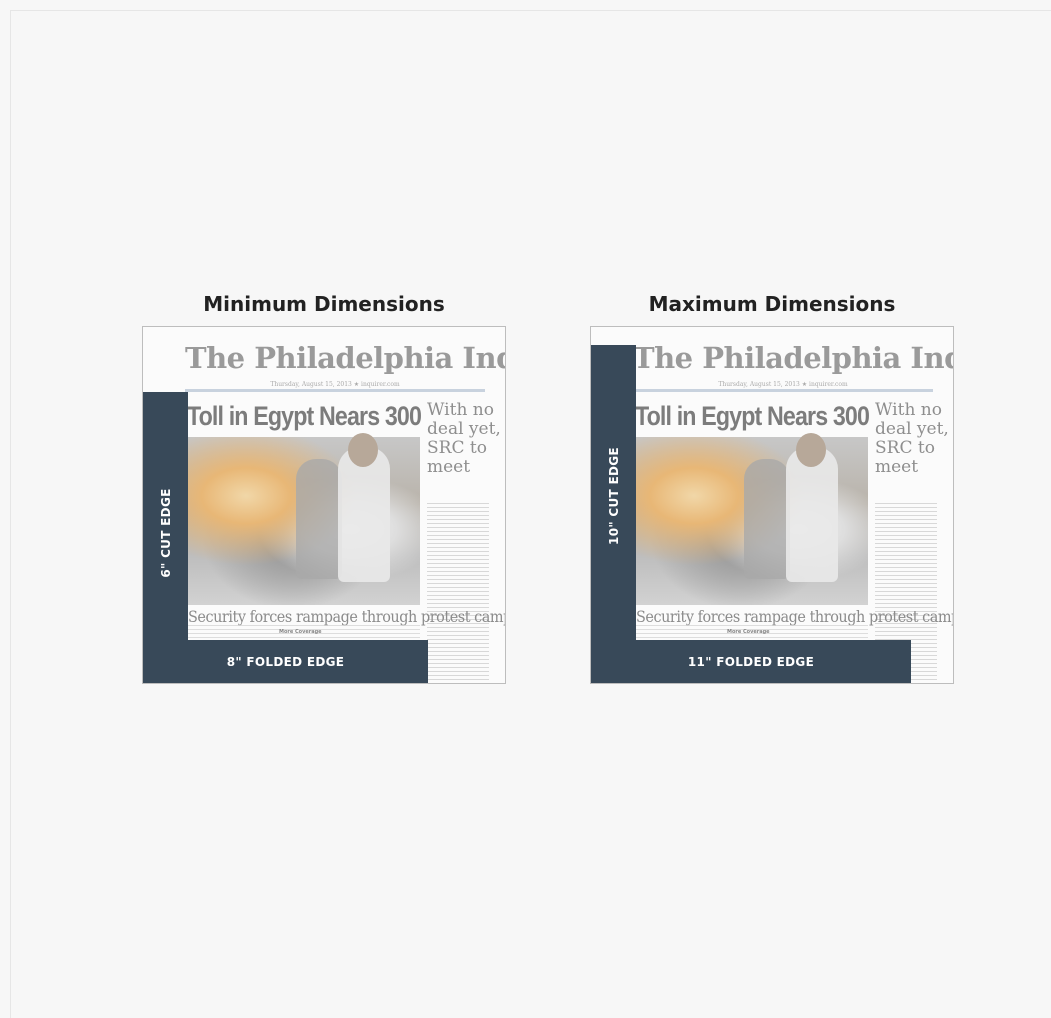 The image size is (1051, 1018). I want to click on folded-edge-bar: 8" FOLDED EDGE, so click(285, 661).